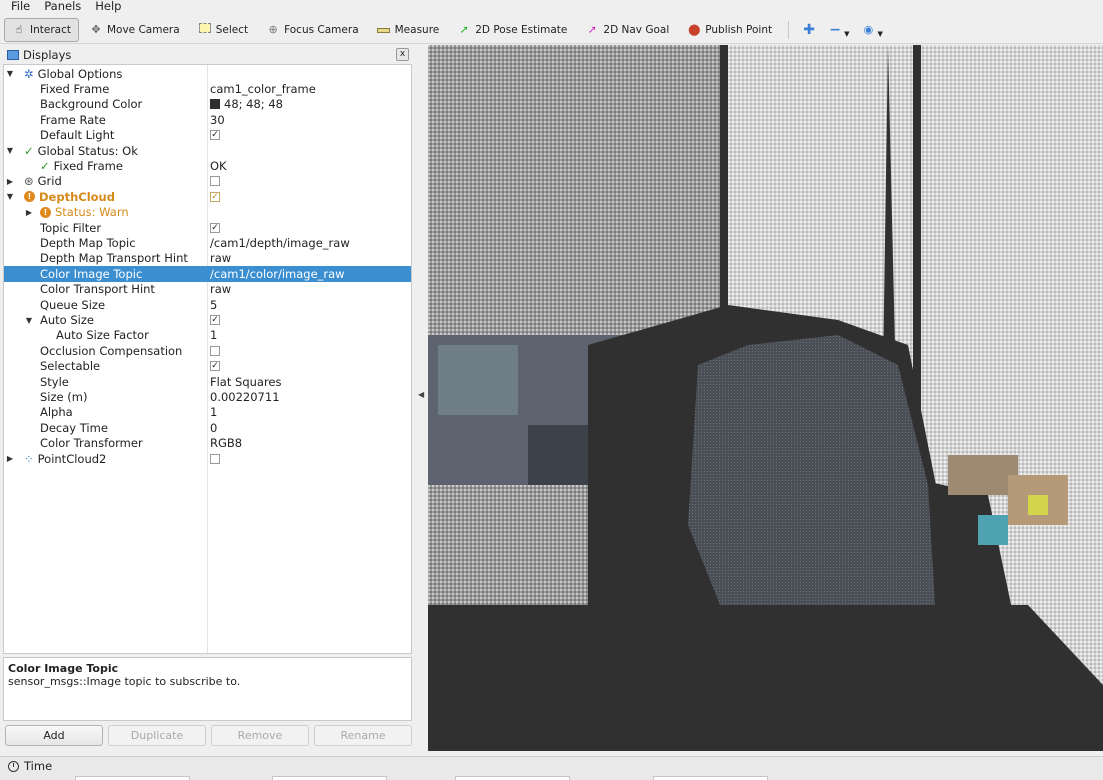  Describe the element at coordinates (29, 197) in the screenshot. I see `warning-icon: !` at that location.